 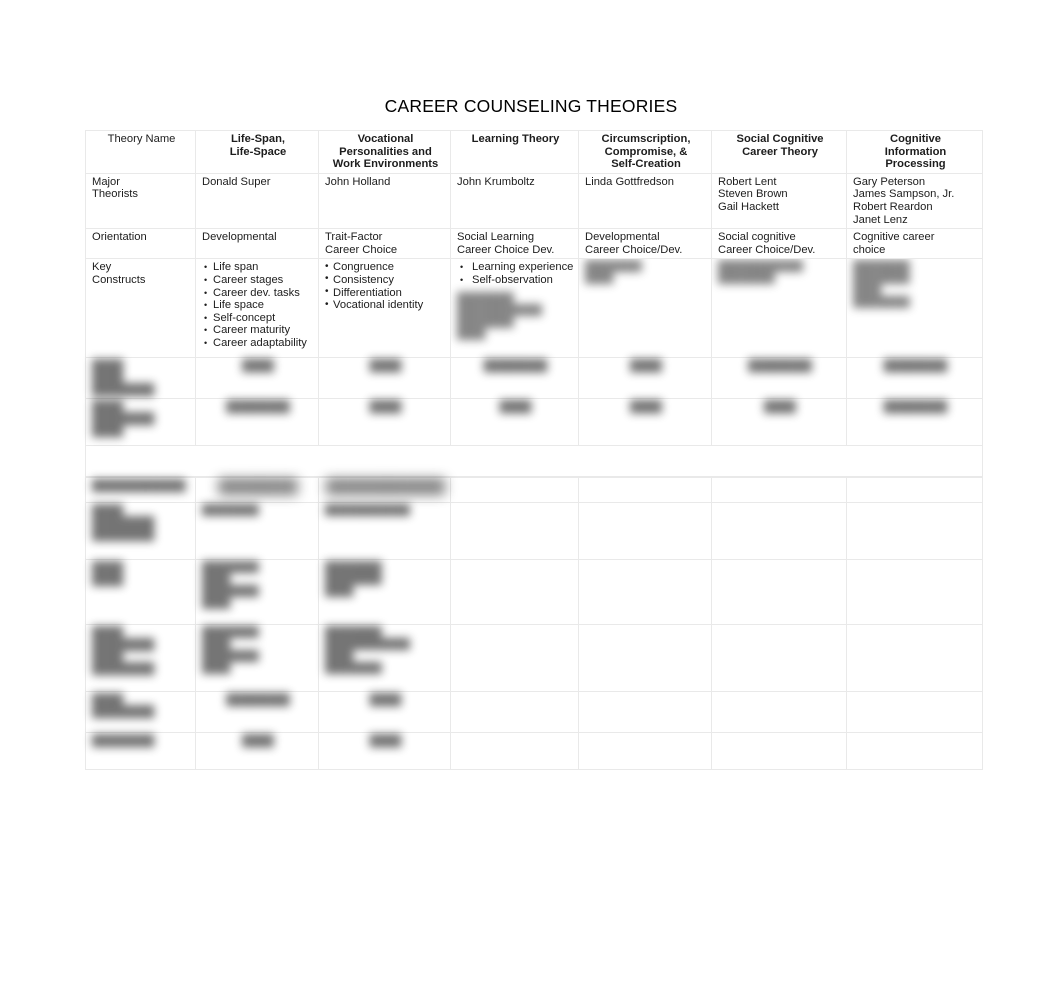 I want to click on header-line: Social Cognitive, so click(x=780, y=139).